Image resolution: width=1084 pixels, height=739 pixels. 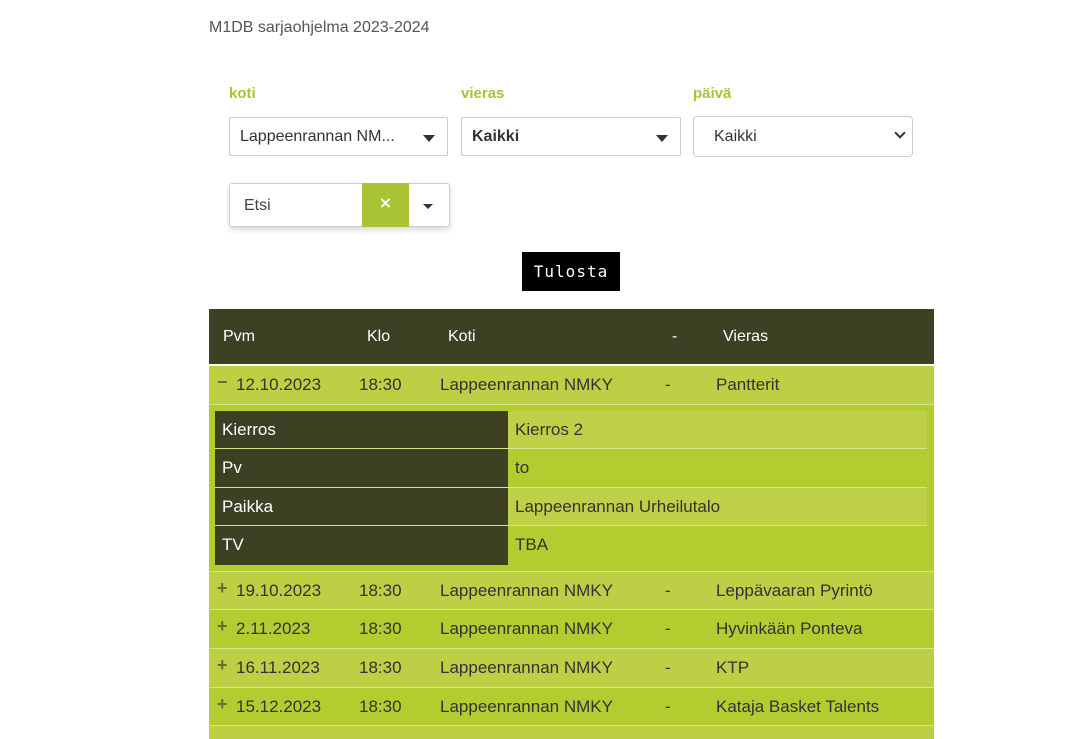 I want to click on search-box: Etsi ×, so click(x=339, y=205).